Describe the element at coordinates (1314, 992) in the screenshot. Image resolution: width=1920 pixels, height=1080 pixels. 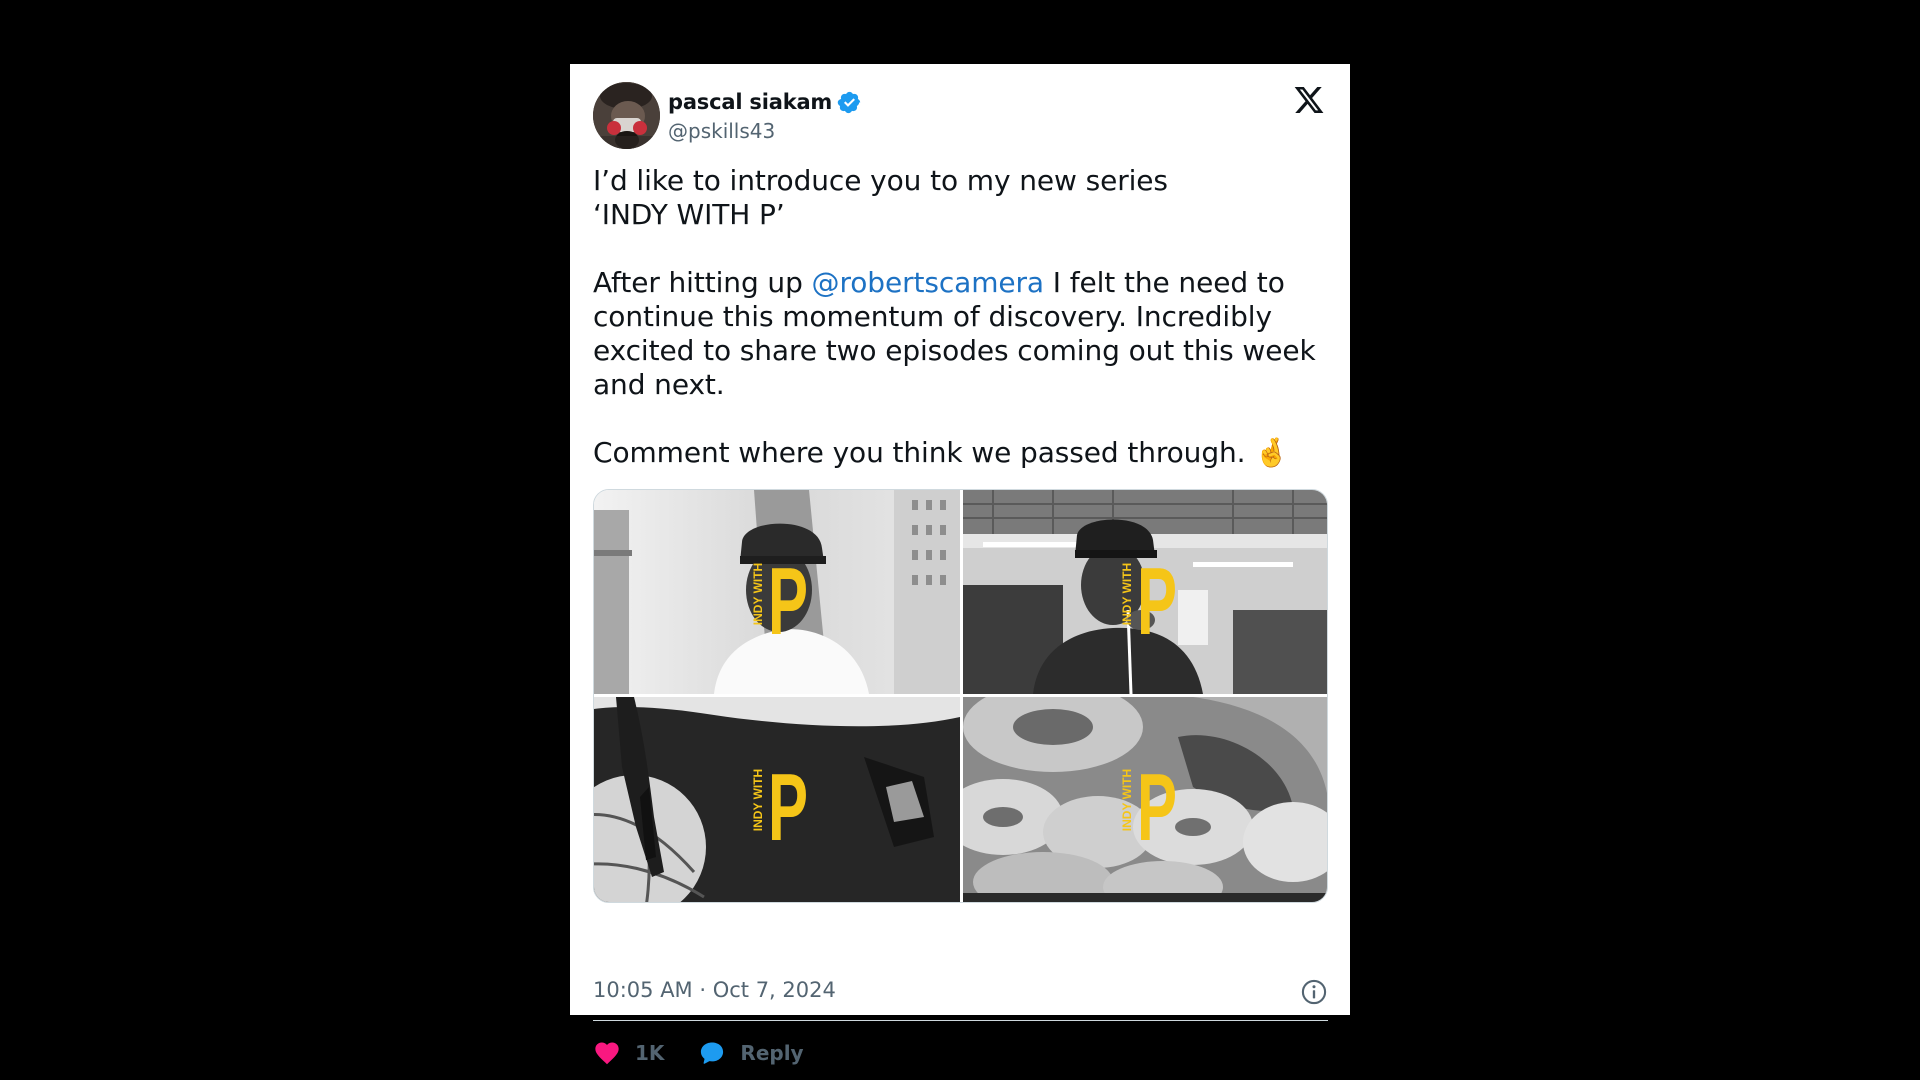
I see `info-icon` at that location.